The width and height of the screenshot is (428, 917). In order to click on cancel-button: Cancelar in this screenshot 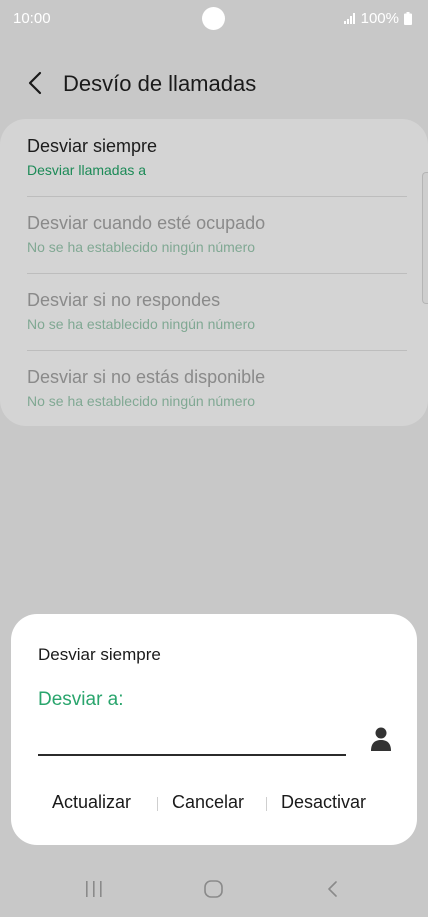, I will do `click(208, 802)`.